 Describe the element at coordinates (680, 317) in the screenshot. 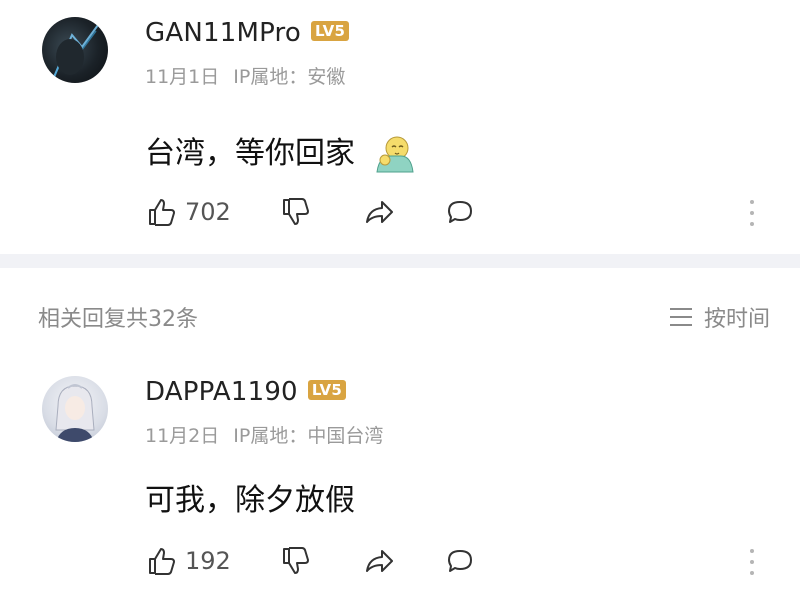

I see `sort-lines-icon` at that location.